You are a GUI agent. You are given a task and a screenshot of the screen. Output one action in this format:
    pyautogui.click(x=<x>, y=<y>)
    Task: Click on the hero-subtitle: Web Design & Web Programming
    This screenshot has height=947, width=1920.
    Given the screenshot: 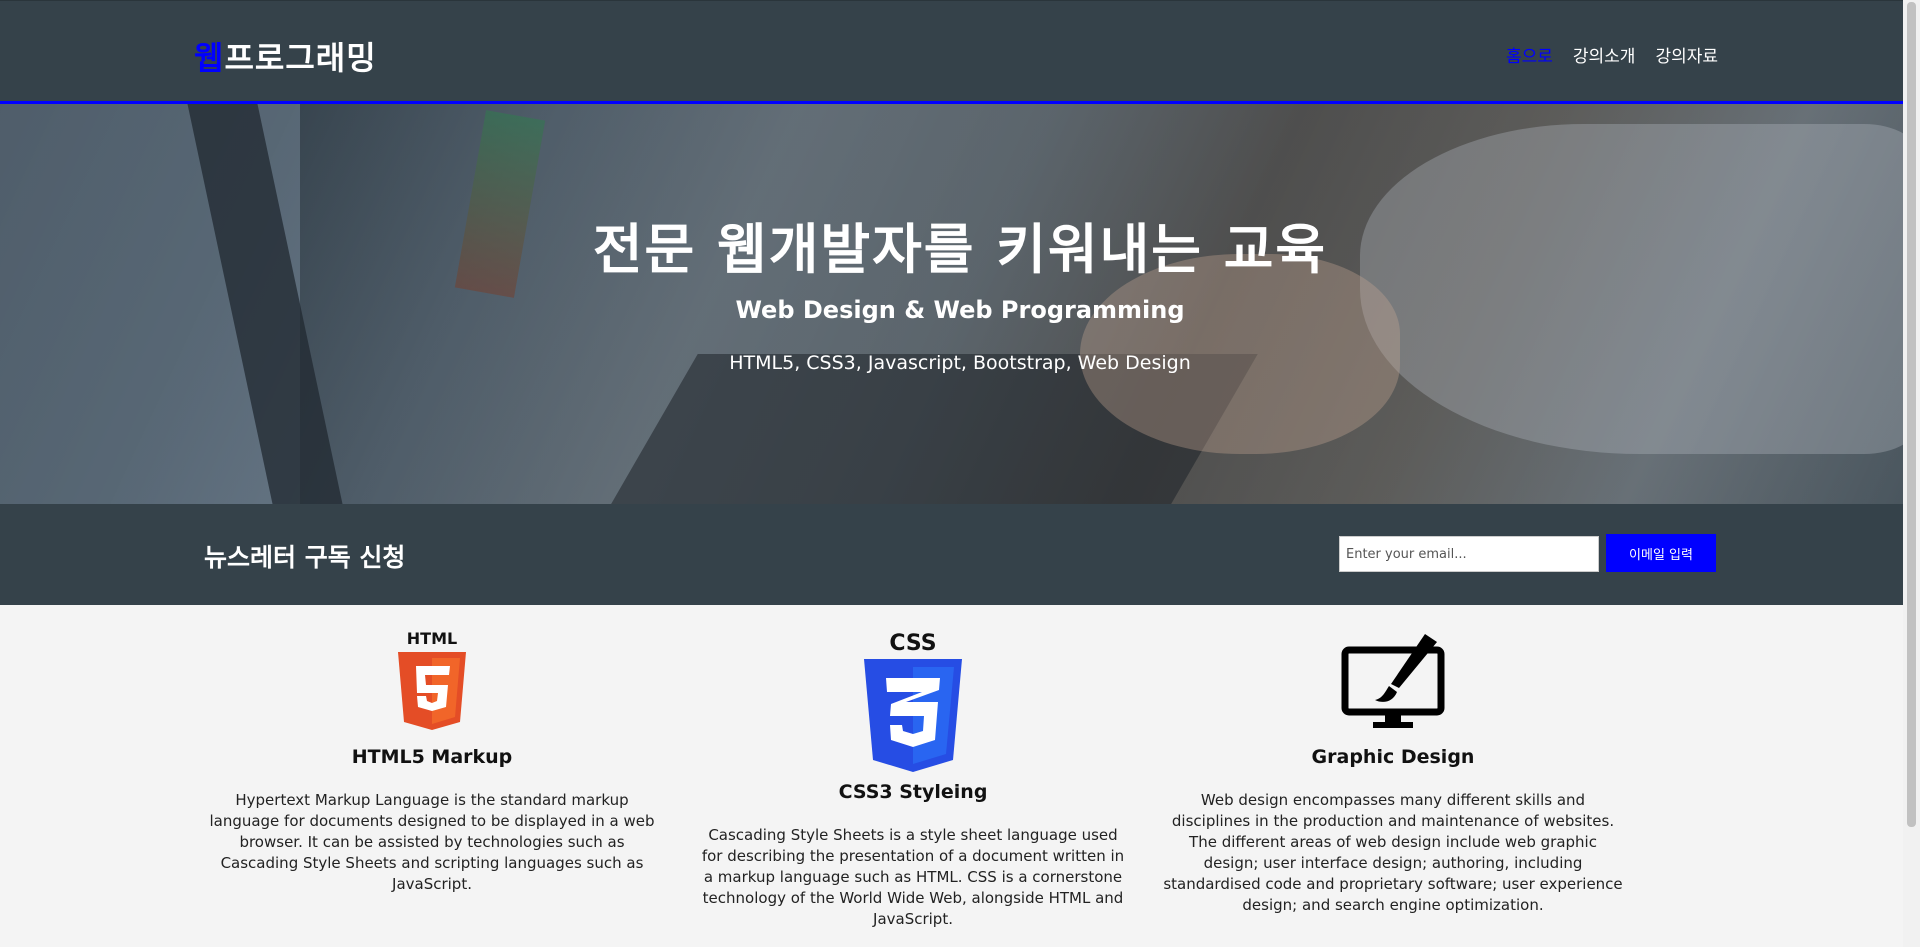 What is the action you would take?
    pyautogui.click(x=960, y=310)
    